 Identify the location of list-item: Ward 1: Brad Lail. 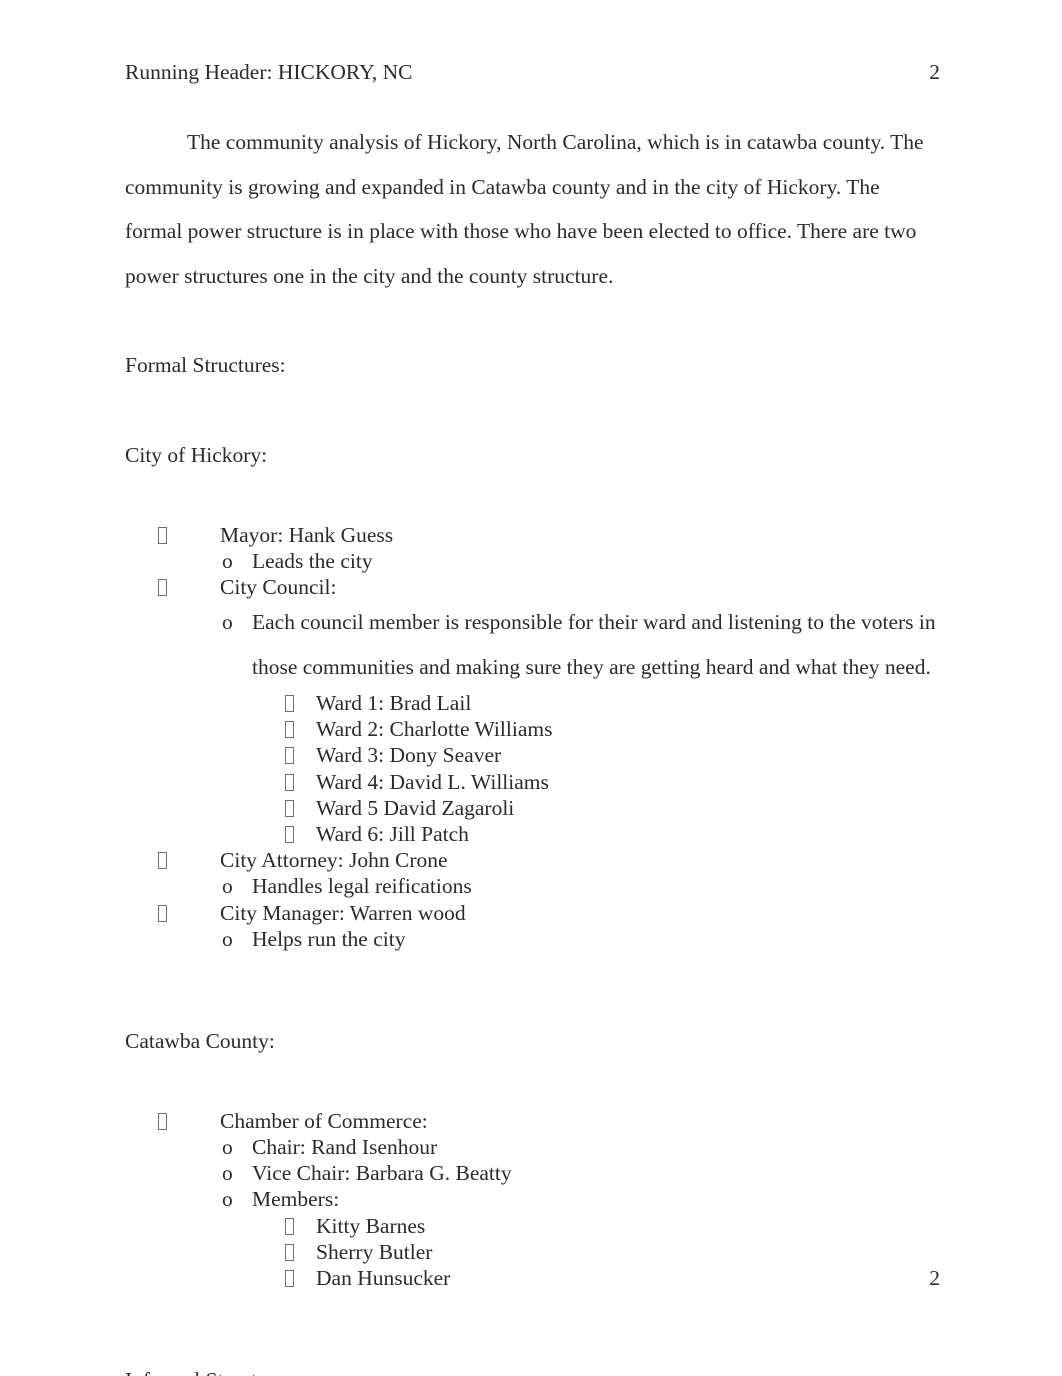
(532, 703).